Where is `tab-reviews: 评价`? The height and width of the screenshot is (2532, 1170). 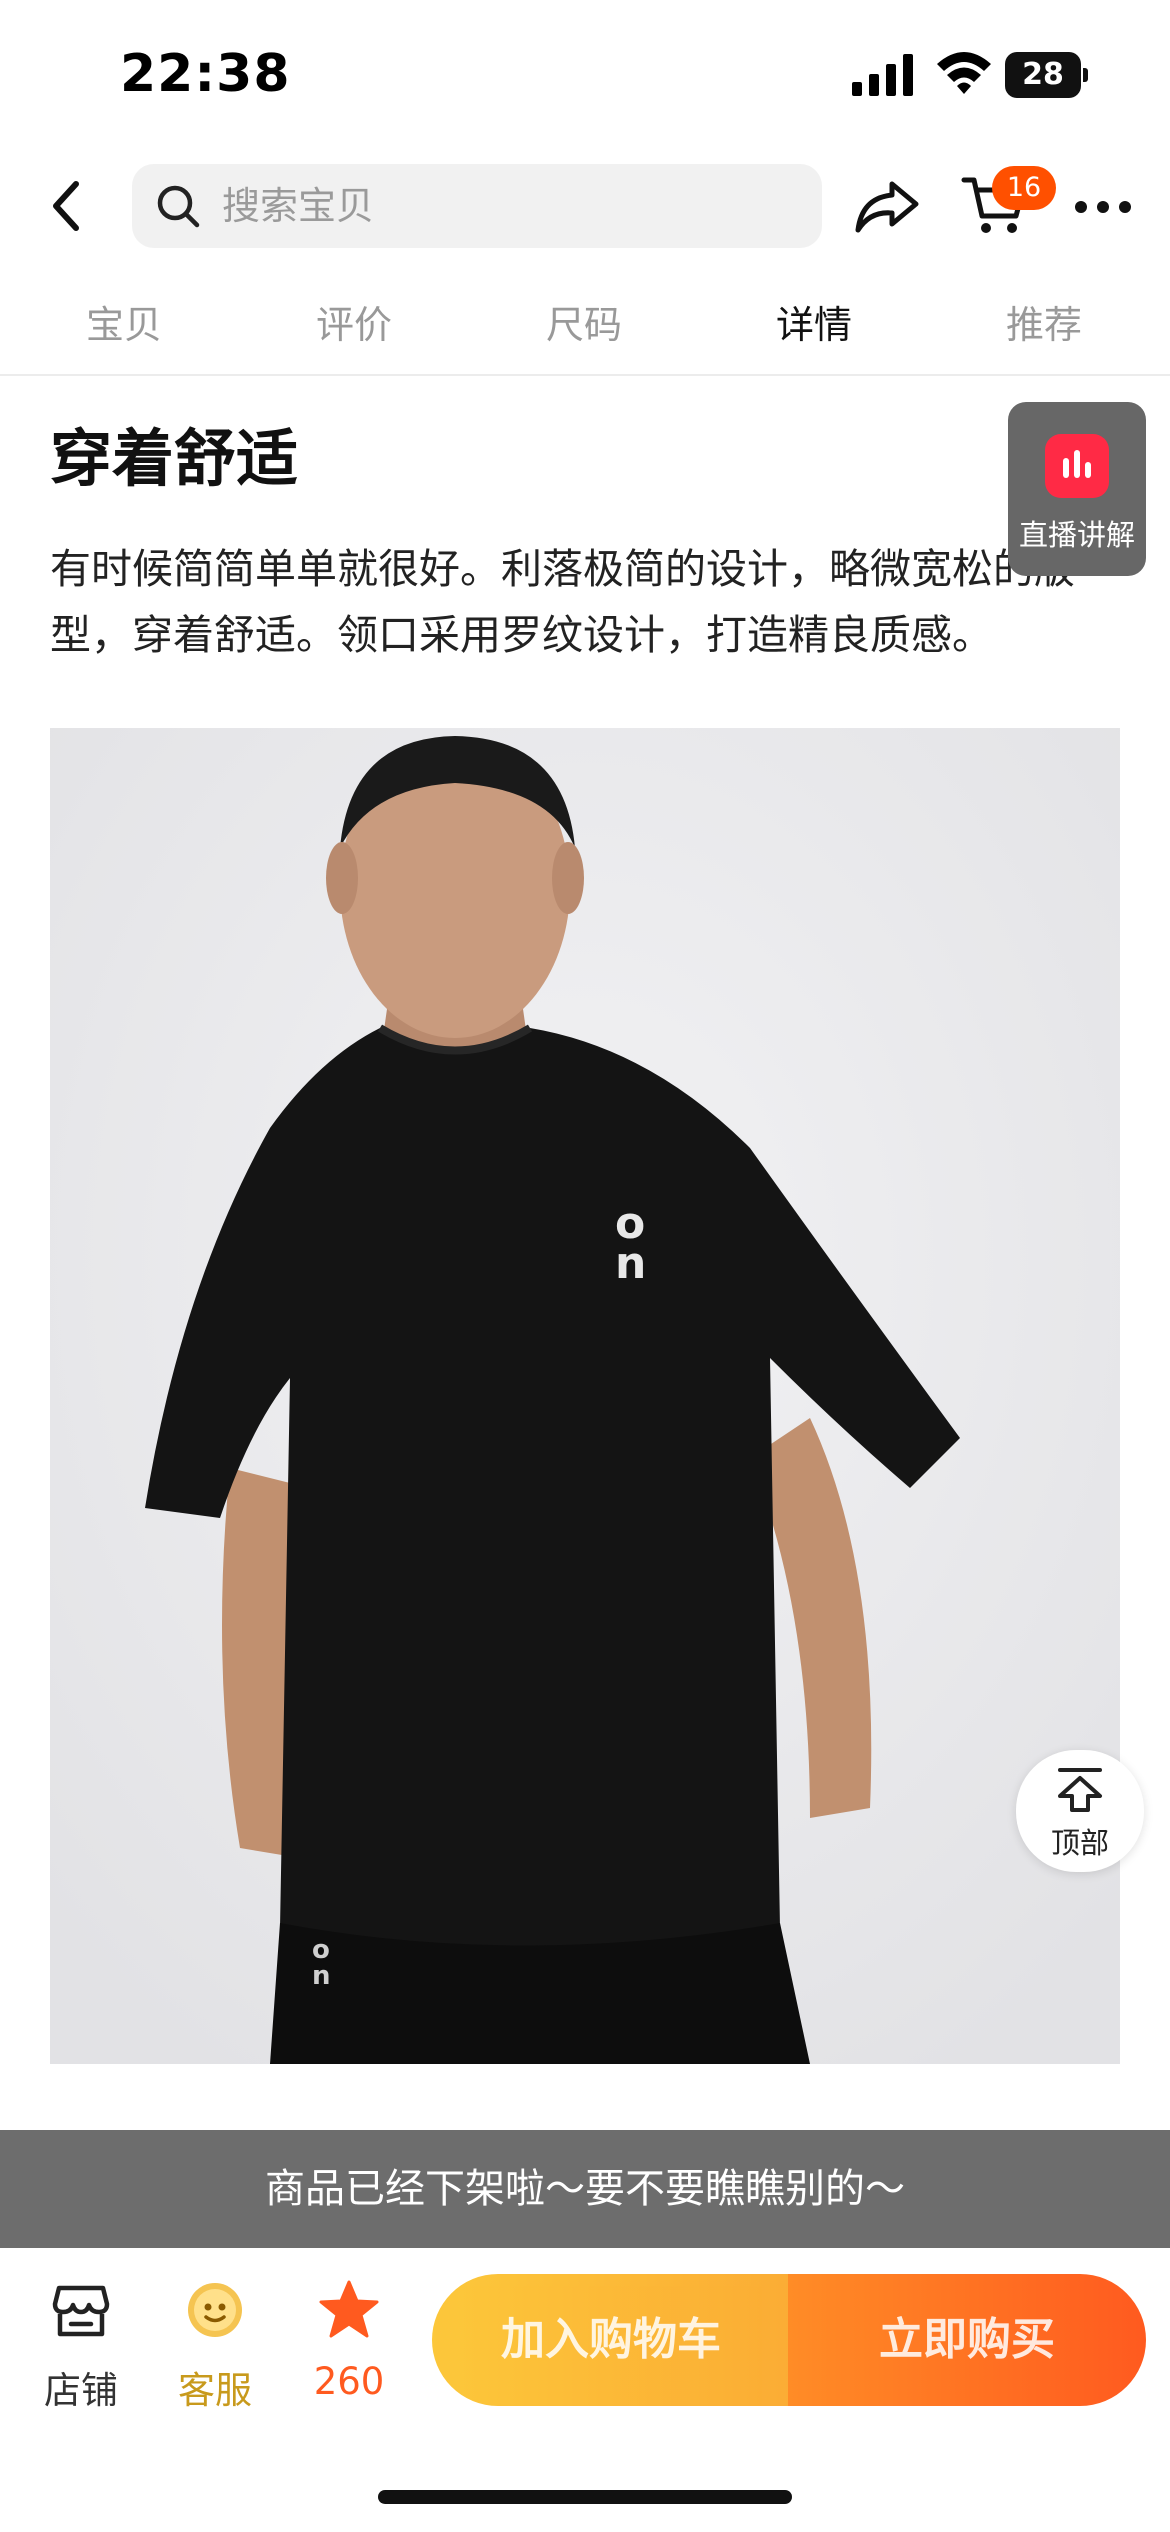
tab-reviews: 评价 is located at coordinates (354, 325).